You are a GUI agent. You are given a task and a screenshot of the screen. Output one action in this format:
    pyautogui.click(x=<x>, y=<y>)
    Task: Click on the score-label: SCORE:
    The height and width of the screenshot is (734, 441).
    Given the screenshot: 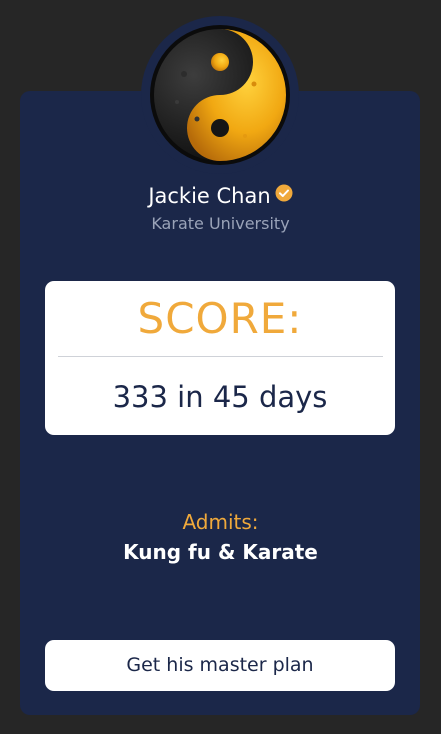 What is the action you would take?
    pyautogui.click(x=220, y=318)
    